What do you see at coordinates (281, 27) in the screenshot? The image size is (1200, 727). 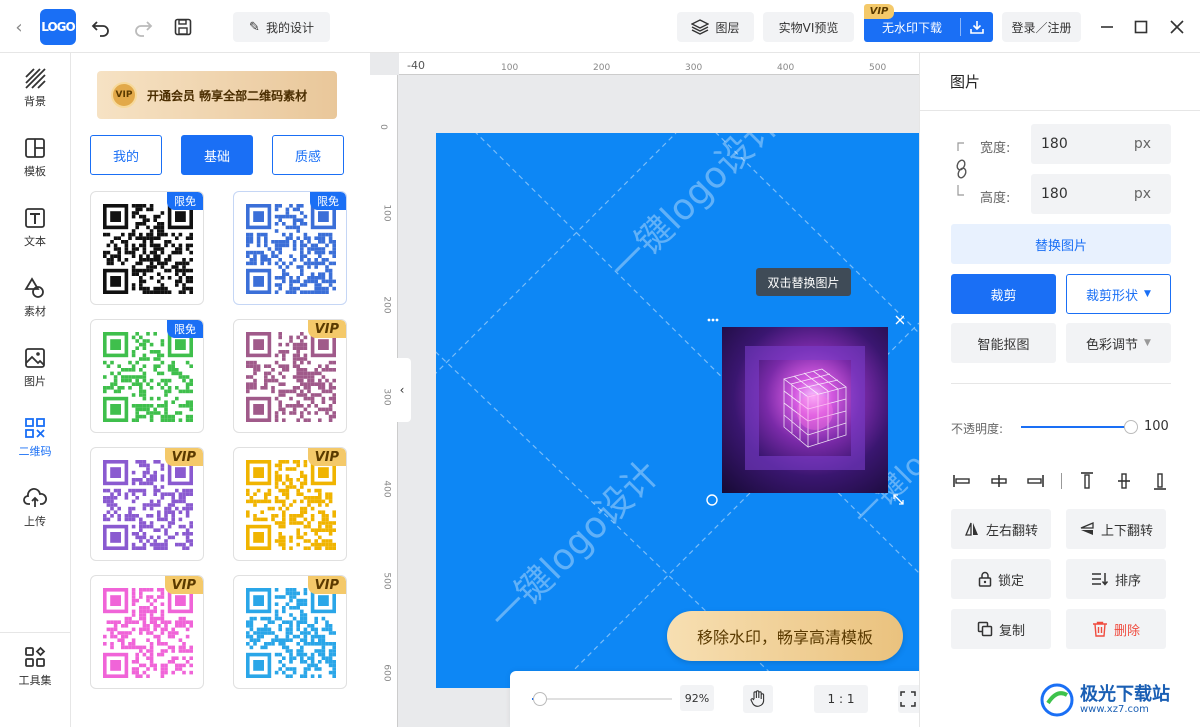 I see `my-design-button: ✎ 我的设计` at bounding box center [281, 27].